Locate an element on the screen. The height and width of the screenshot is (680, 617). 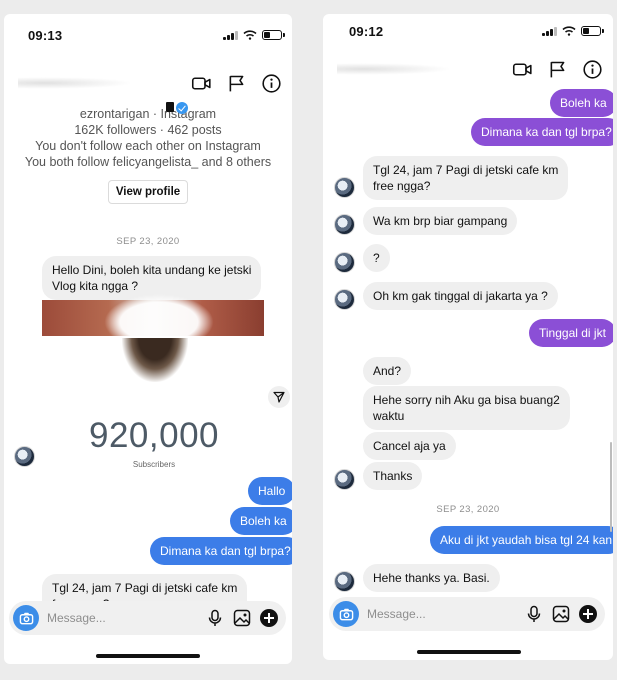
verified-badge-icon is located at coordinates (182, 108).